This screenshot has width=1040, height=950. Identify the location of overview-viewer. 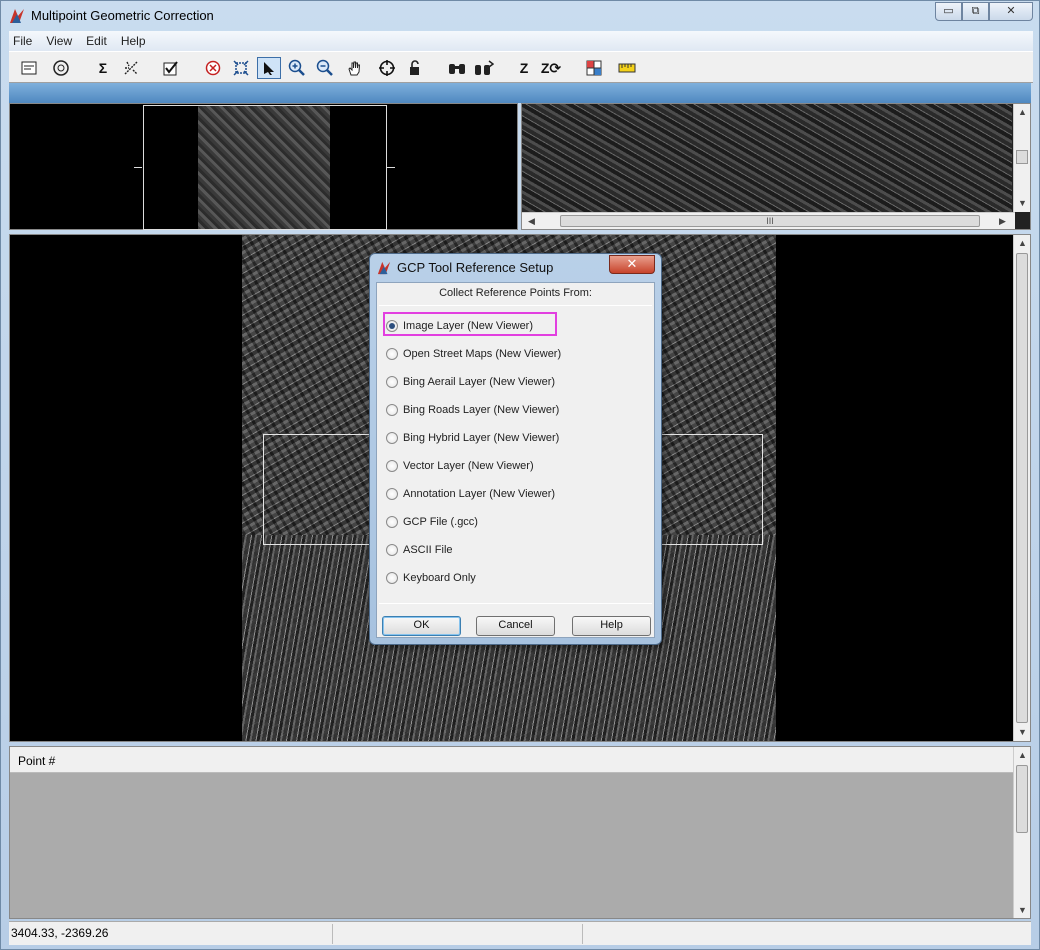
(263, 166).